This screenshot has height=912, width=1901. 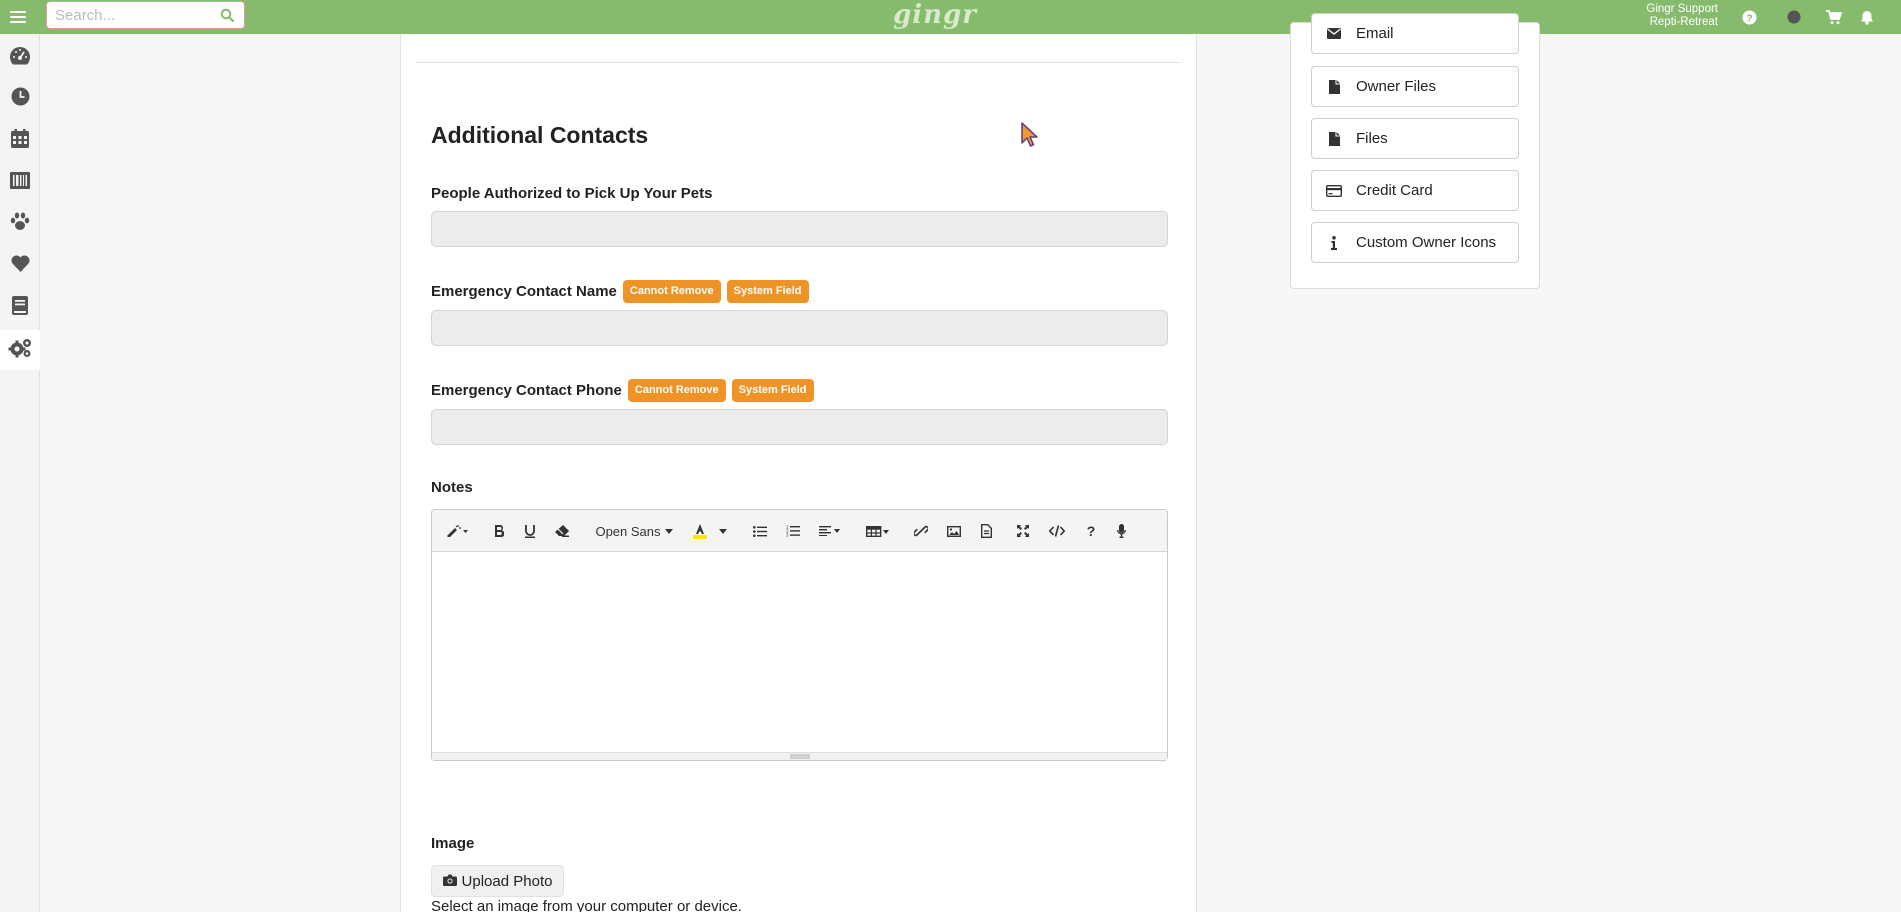 I want to click on emergency-contact-phone-input, so click(x=799, y=427).